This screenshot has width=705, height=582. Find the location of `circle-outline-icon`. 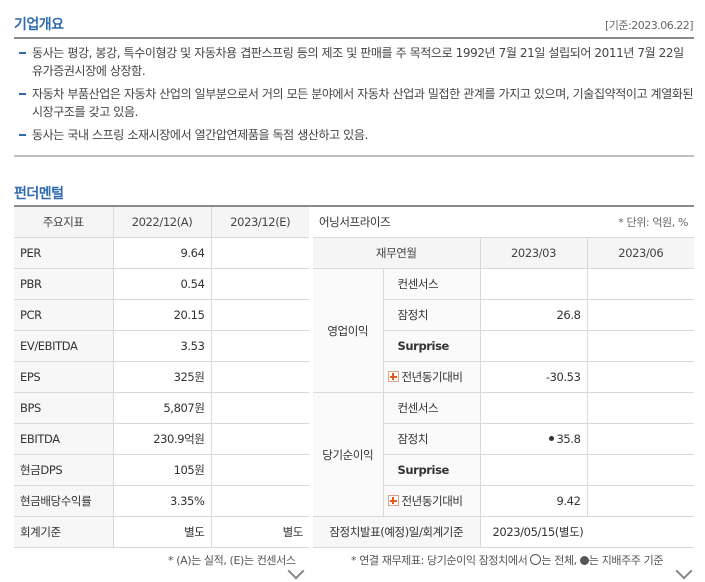

circle-outline-icon is located at coordinates (536, 559).